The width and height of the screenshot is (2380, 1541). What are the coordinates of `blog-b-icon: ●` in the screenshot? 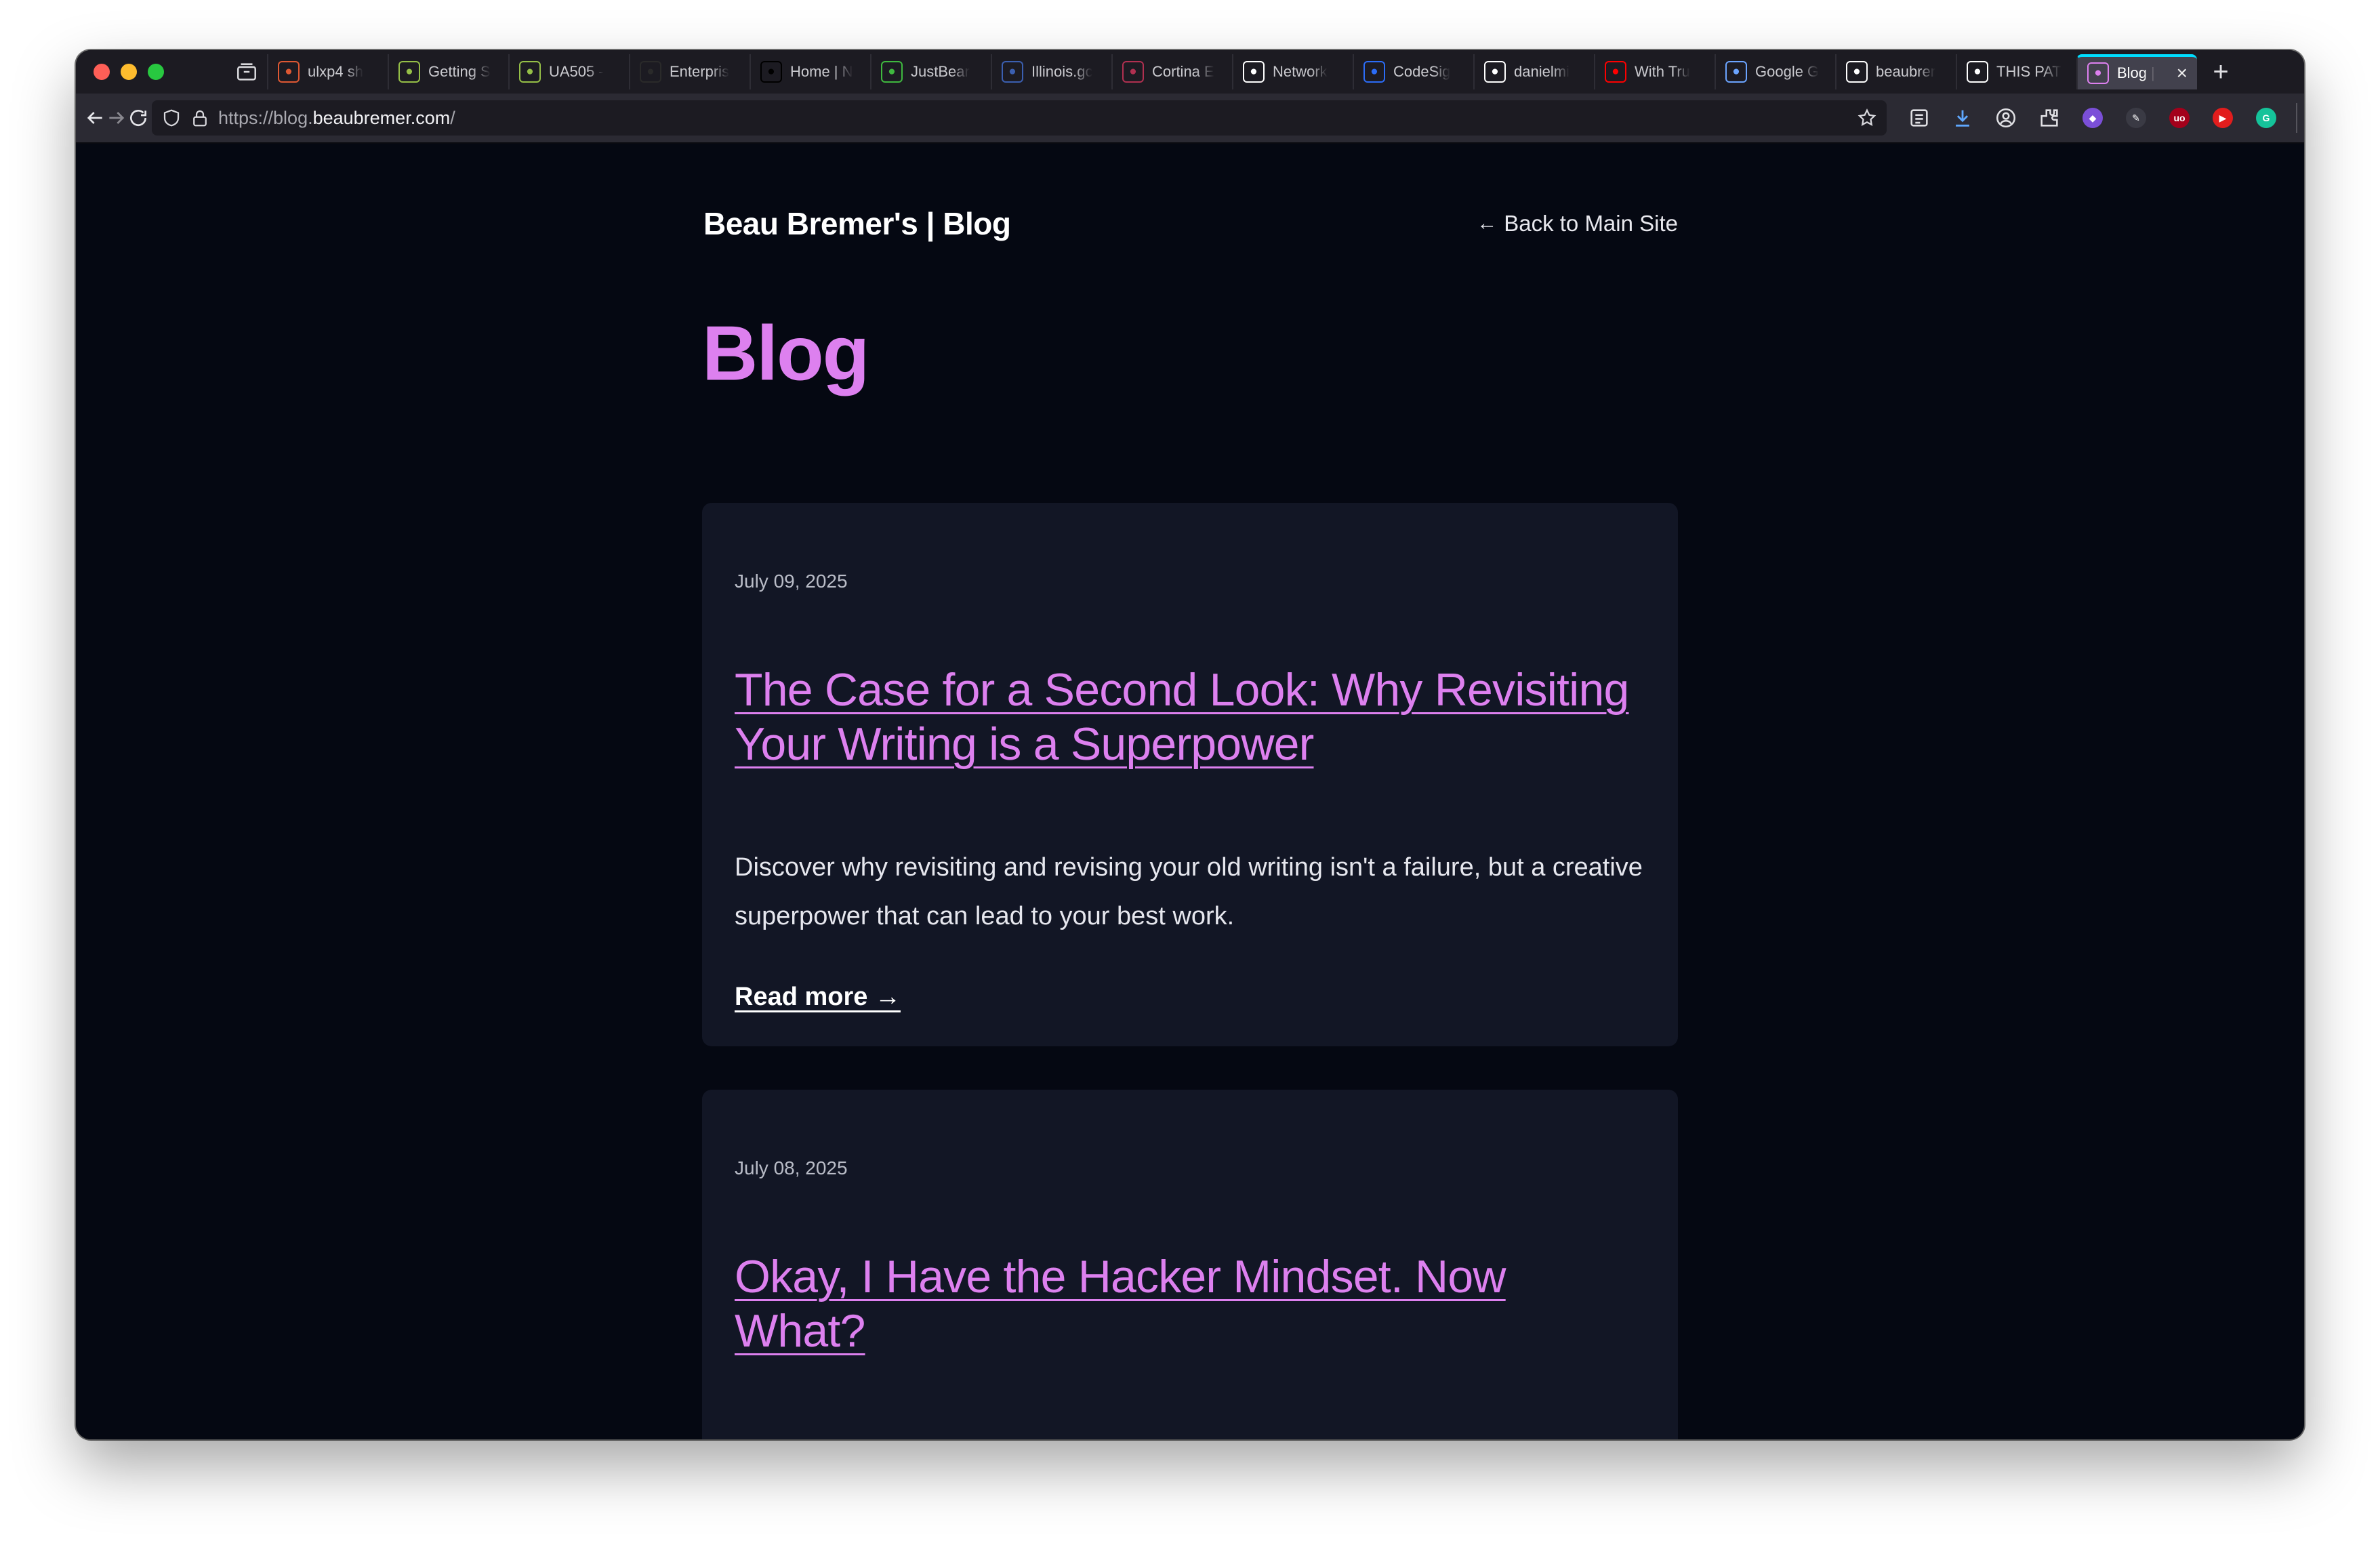 It's located at (2098, 73).